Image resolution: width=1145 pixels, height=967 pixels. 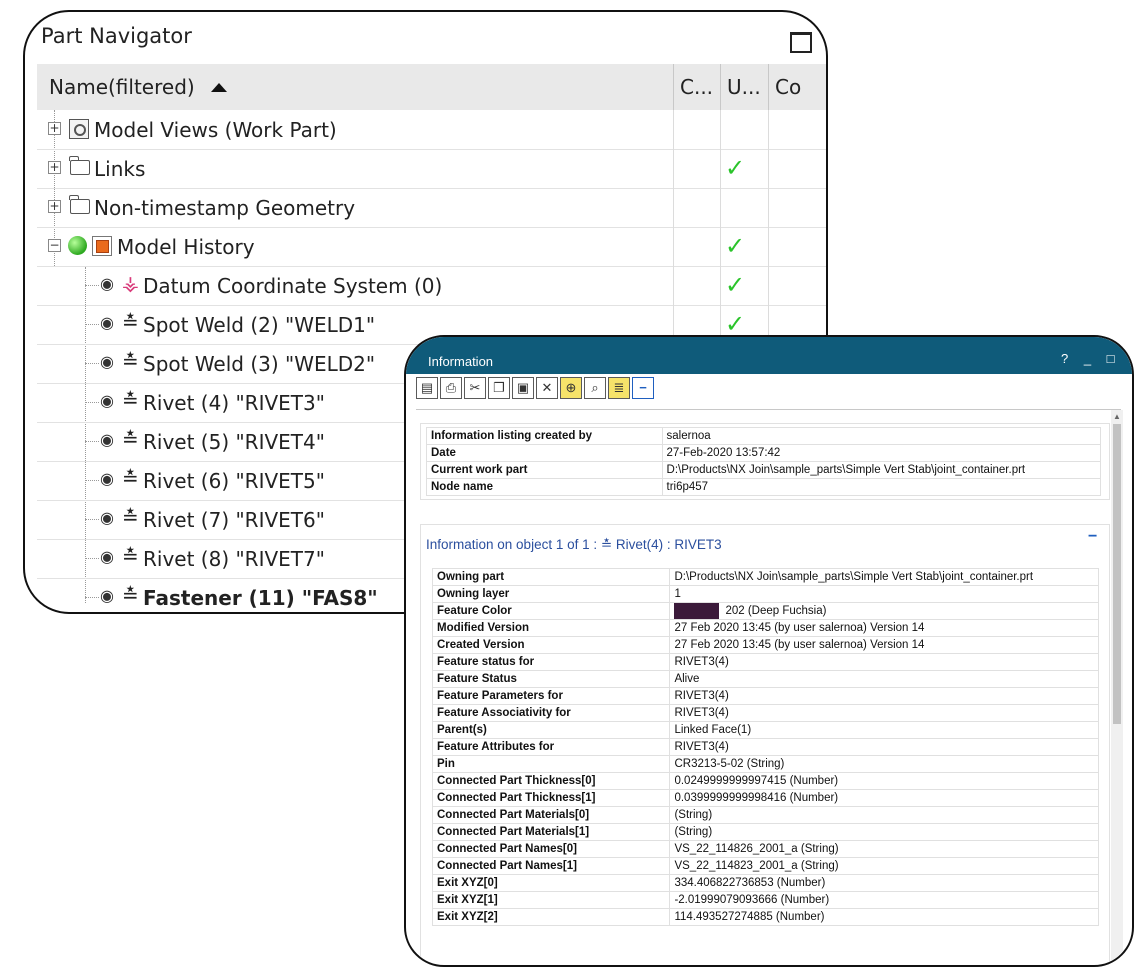 I want to click on table-row: Feature Status Alive, so click(x=765, y=679).